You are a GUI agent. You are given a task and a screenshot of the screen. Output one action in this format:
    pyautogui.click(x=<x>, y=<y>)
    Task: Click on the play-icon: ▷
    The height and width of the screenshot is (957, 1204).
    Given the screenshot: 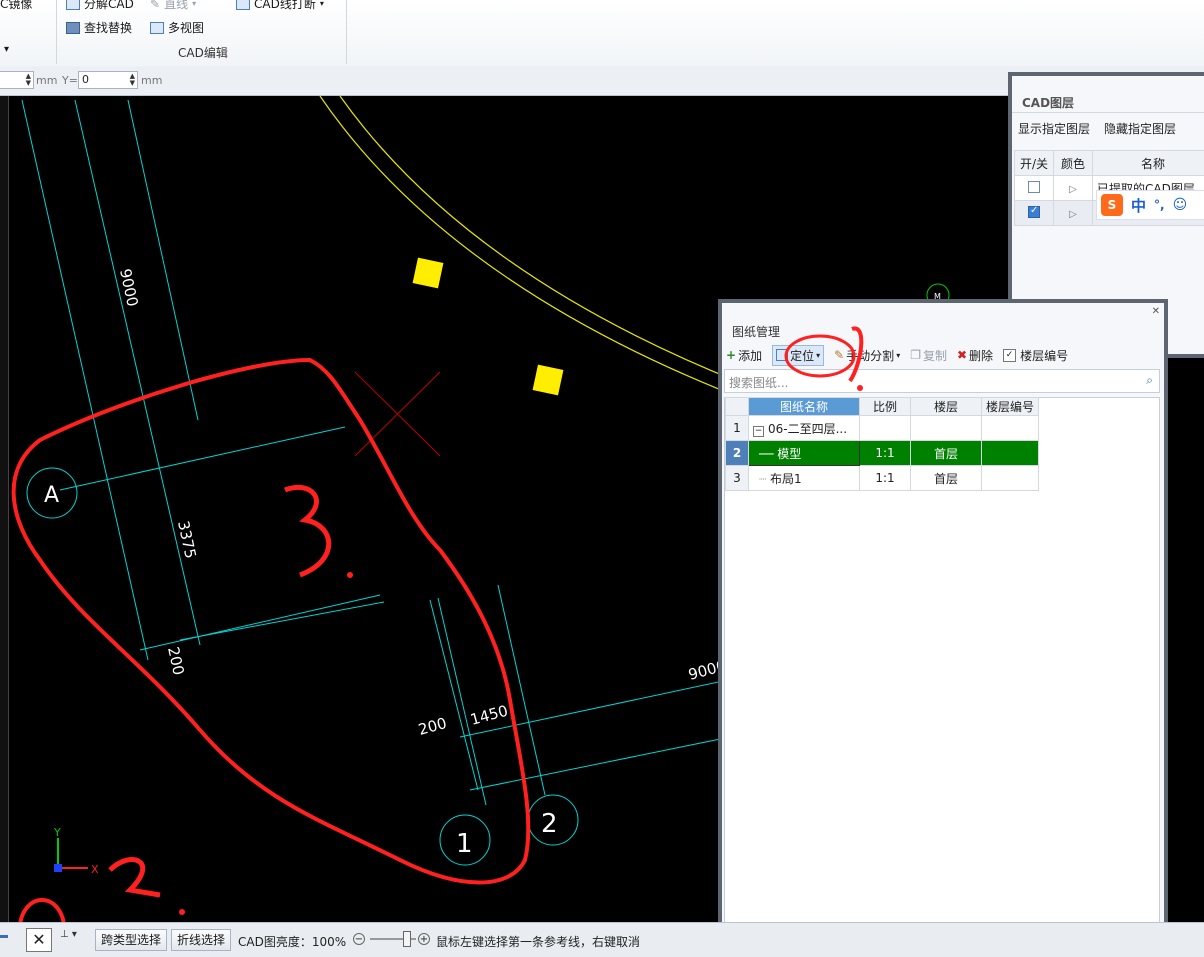 What is the action you would take?
    pyautogui.click(x=1073, y=189)
    